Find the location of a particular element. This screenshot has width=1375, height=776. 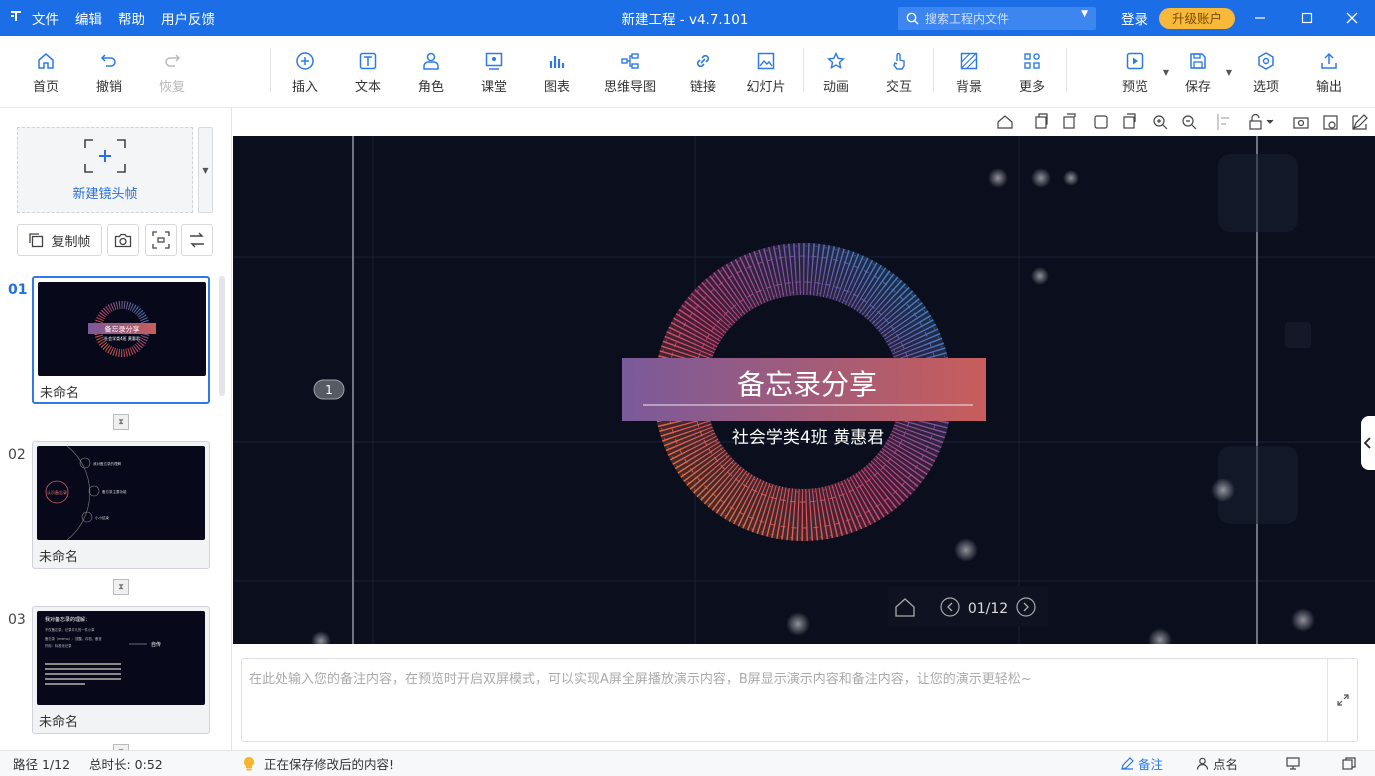

more-button: 更多 is located at coordinates (1032, 72).